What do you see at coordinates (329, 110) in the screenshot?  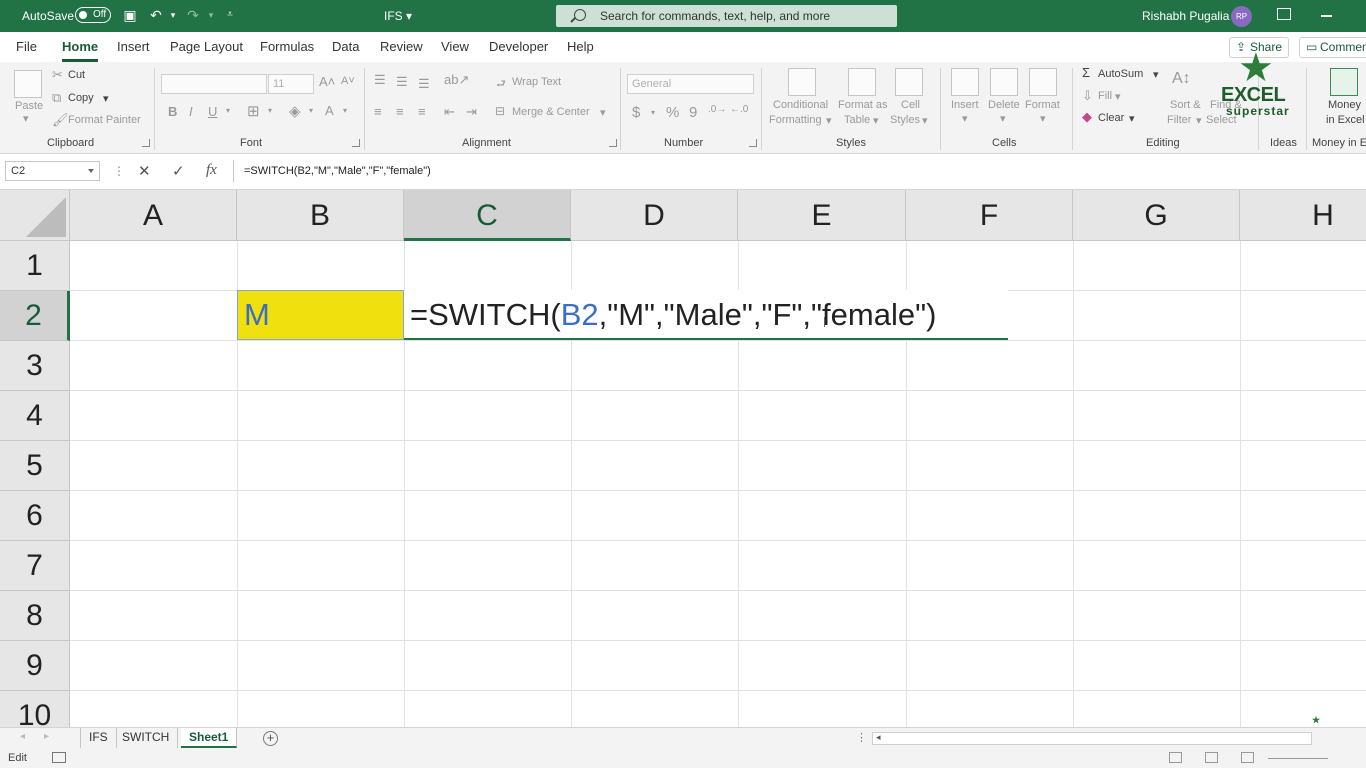 I see `font-color-icon: A` at bounding box center [329, 110].